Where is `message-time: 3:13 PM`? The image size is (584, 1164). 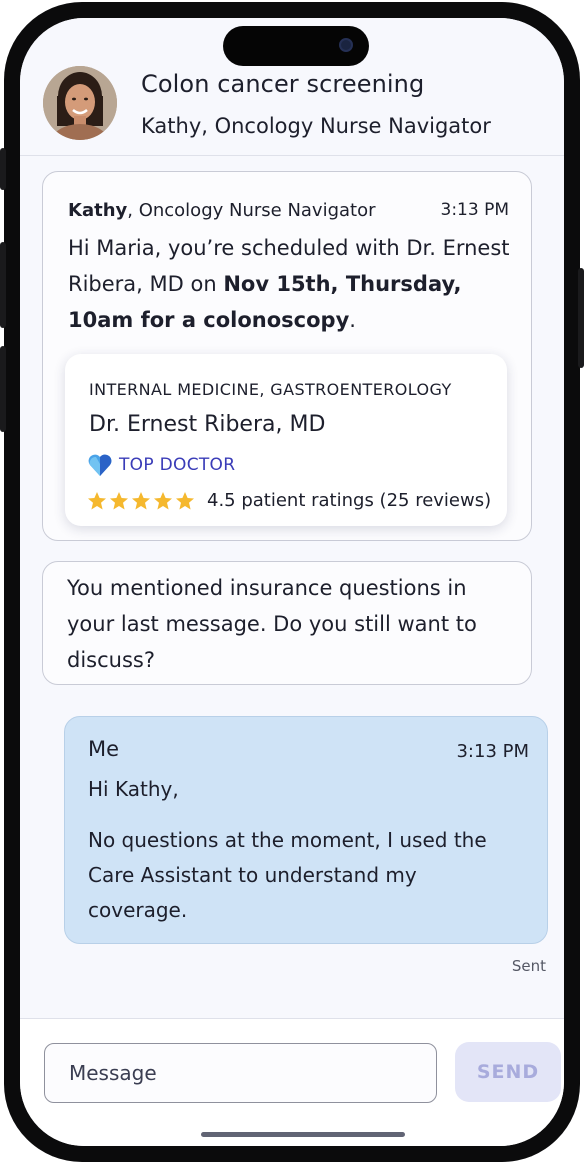
message-time: 3:13 PM is located at coordinates (475, 210).